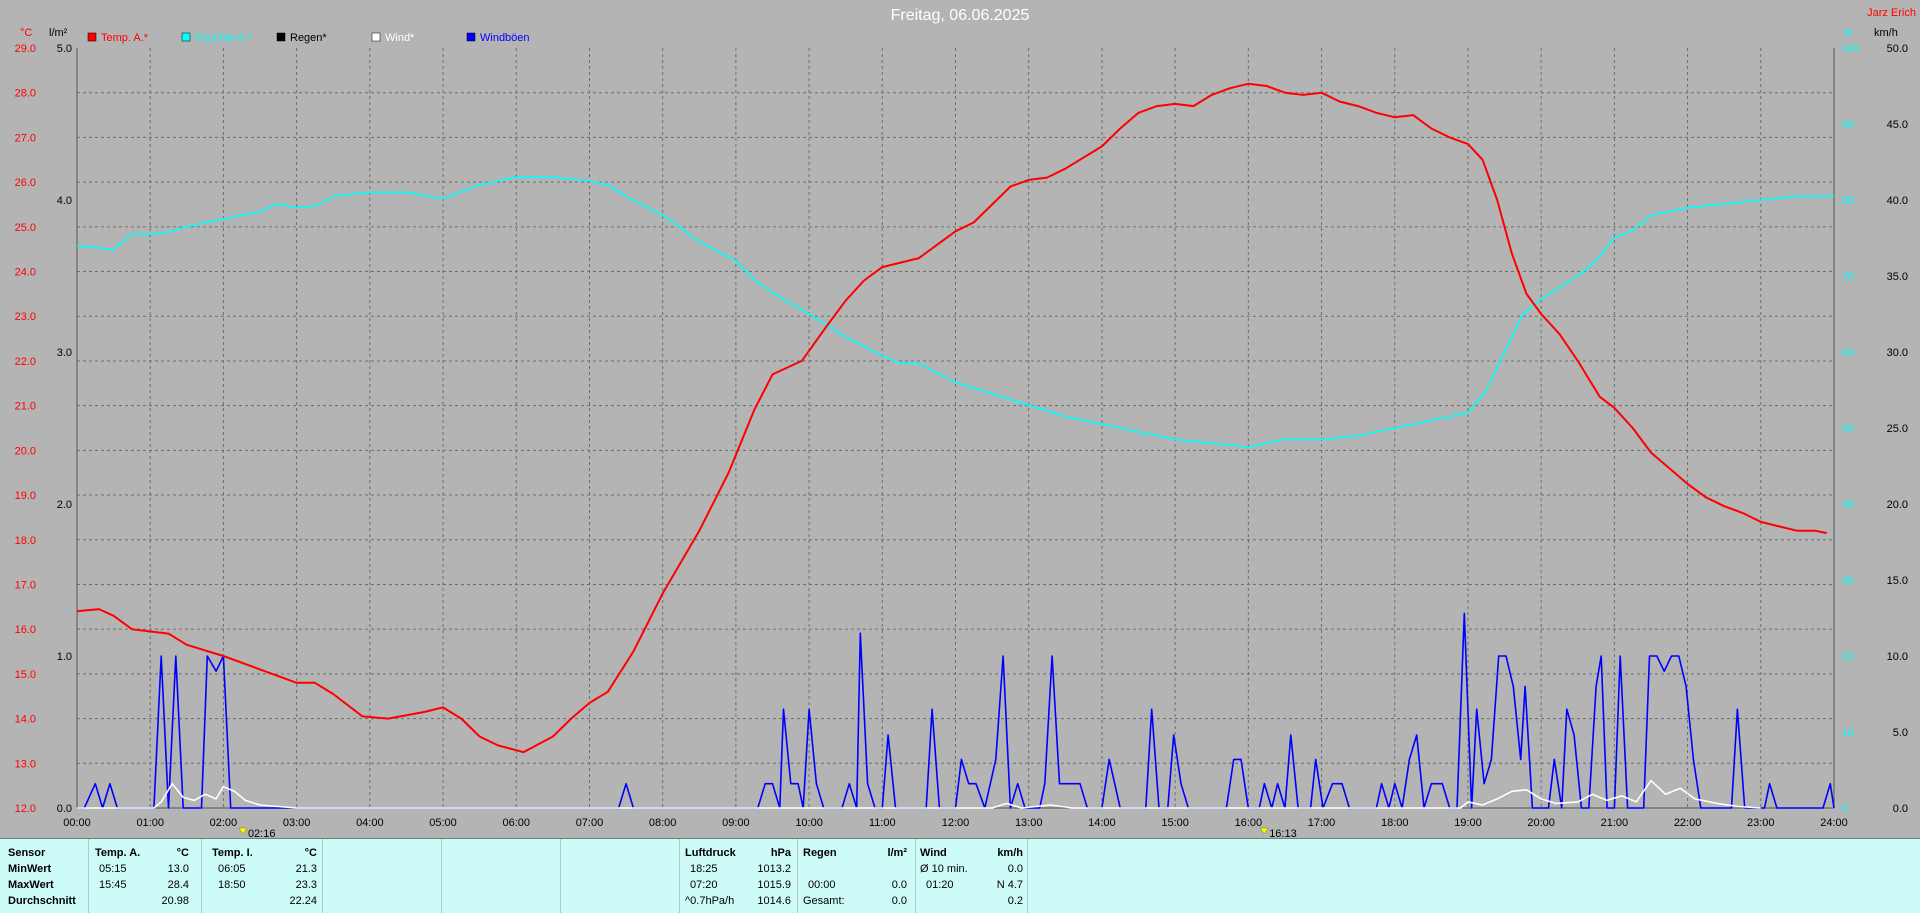 The image size is (1920, 913). I want to click on temp-i-min-value: 21.3, so click(306, 869).